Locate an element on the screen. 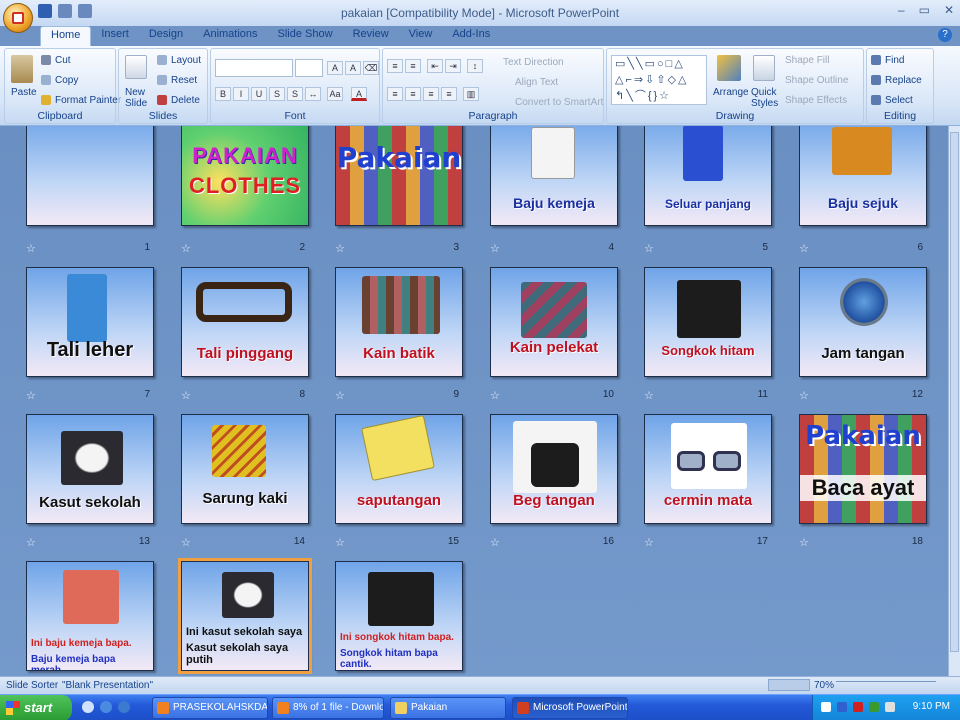 This screenshot has height=720, width=960. tab-insert: Insert is located at coordinates (115, 36).